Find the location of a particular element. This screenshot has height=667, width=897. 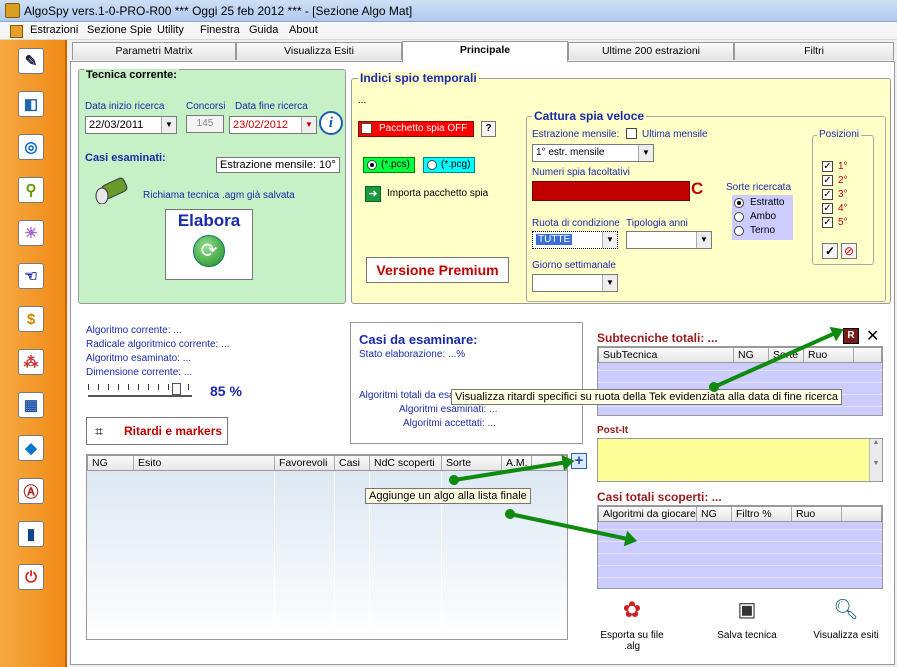

richiama-link: Richiama tecnica .agm già salvata is located at coordinates (219, 195).